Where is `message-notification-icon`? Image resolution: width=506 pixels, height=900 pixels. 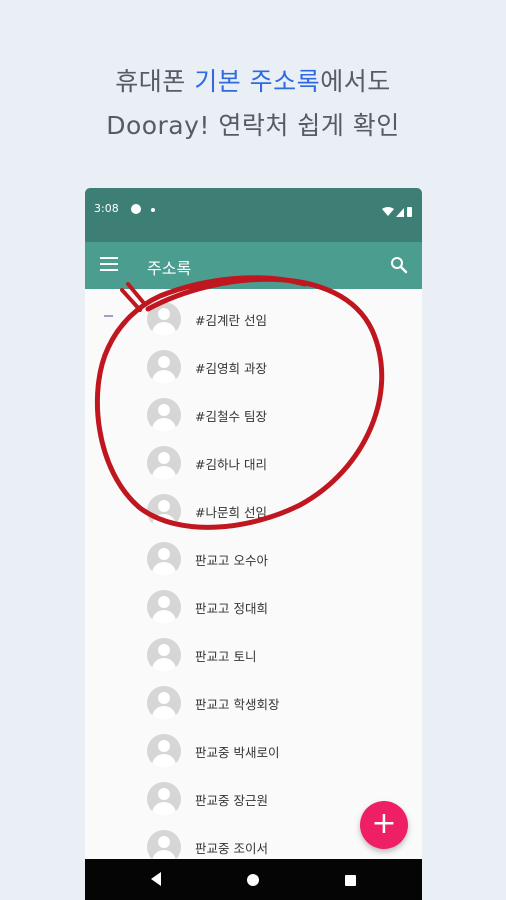
message-notification-icon is located at coordinates (136, 209).